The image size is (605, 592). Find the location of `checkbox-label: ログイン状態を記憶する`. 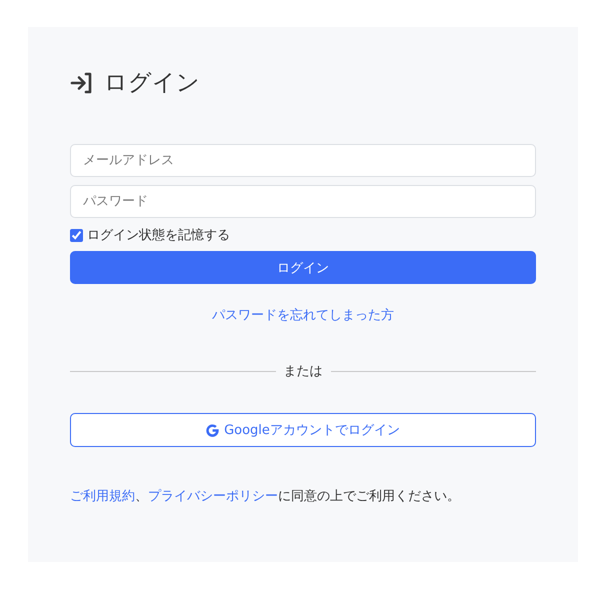

checkbox-label: ログイン状態を記憶する is located at coordinates (158, 235).